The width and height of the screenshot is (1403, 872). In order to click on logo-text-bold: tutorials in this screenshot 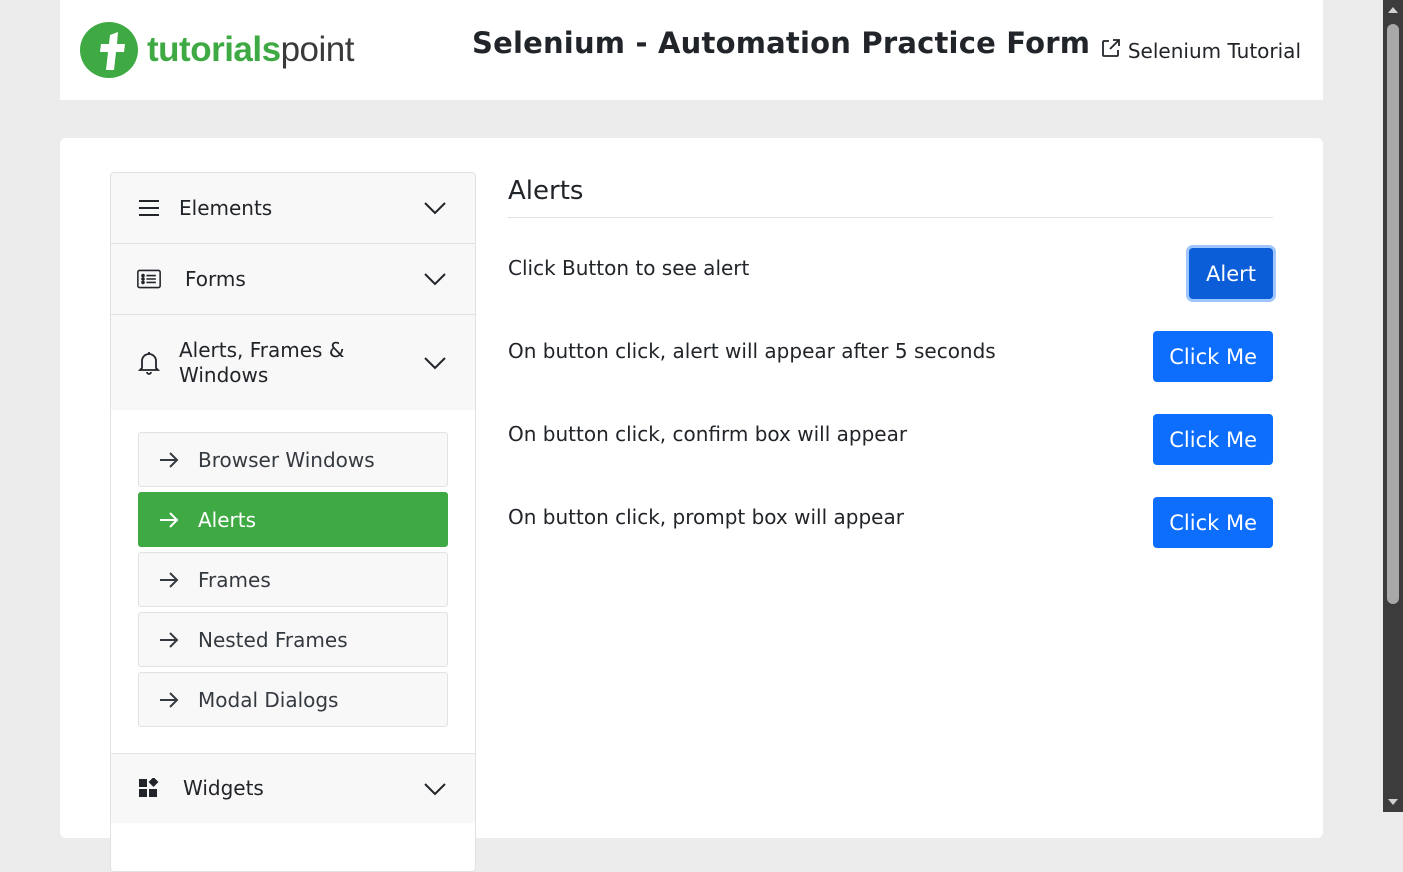, I will do `click(214, 49)`.